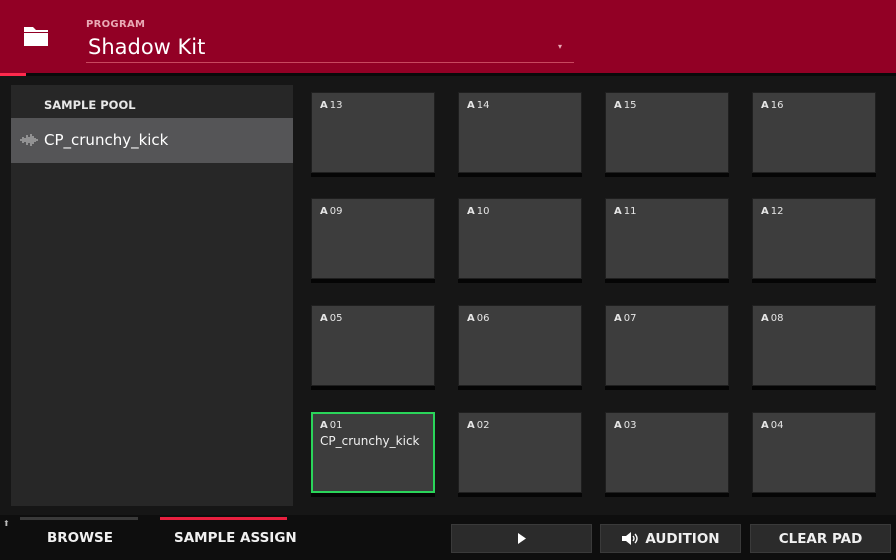 The width and height of the screenshot is (896, 560). I want to click on tab-sample-assign: SAMPLE ASSIGN, so click(235, 538).